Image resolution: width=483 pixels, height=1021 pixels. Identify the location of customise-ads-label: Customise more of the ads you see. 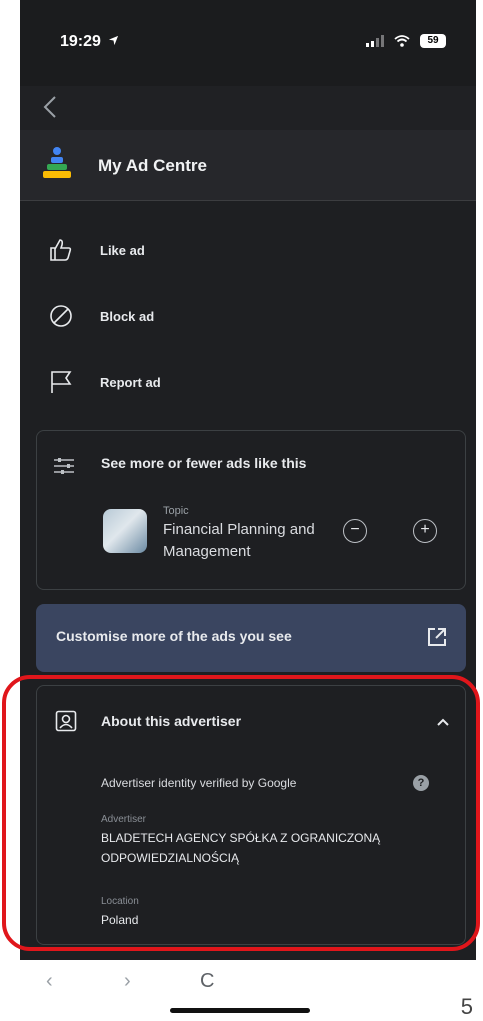
(174, 636).